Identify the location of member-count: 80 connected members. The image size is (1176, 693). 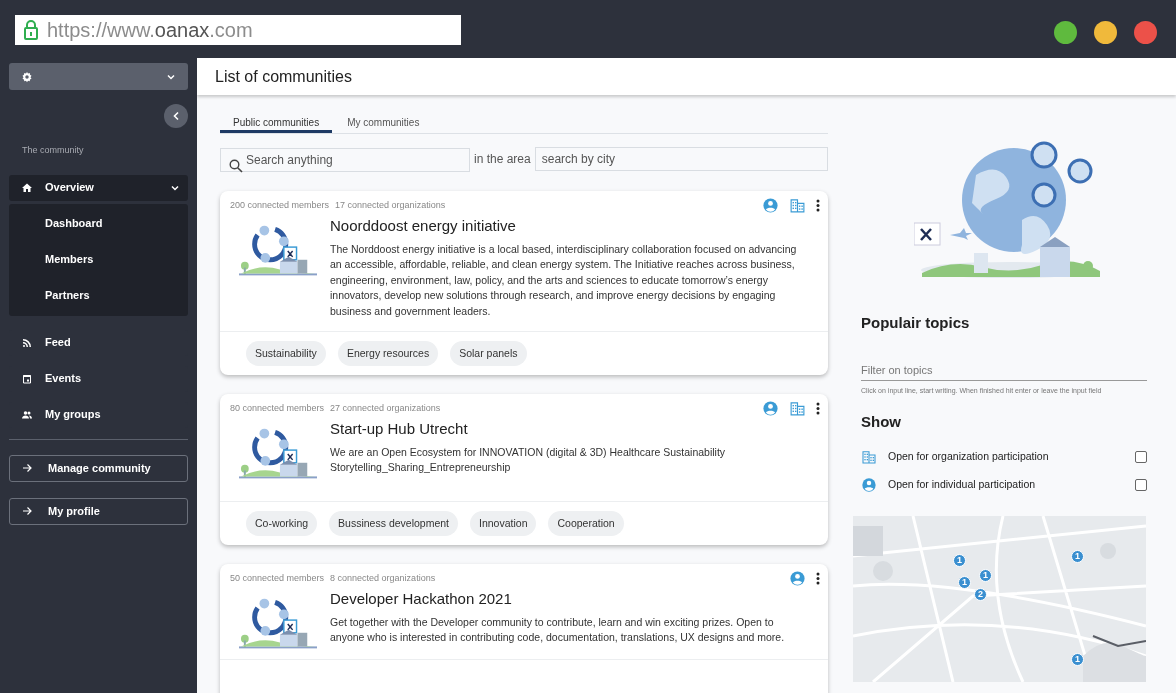
(277, 408).